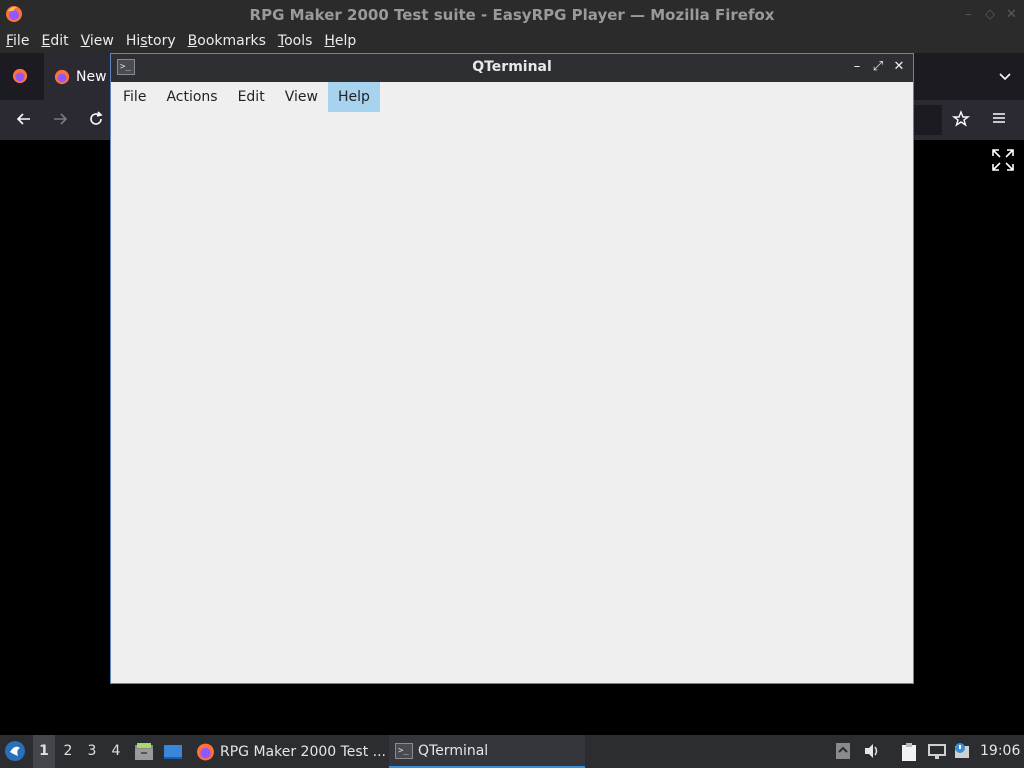  Describe the element at coordinates (999, 120) in the screenshot. I see `hamburger-menu-icon` at that location.